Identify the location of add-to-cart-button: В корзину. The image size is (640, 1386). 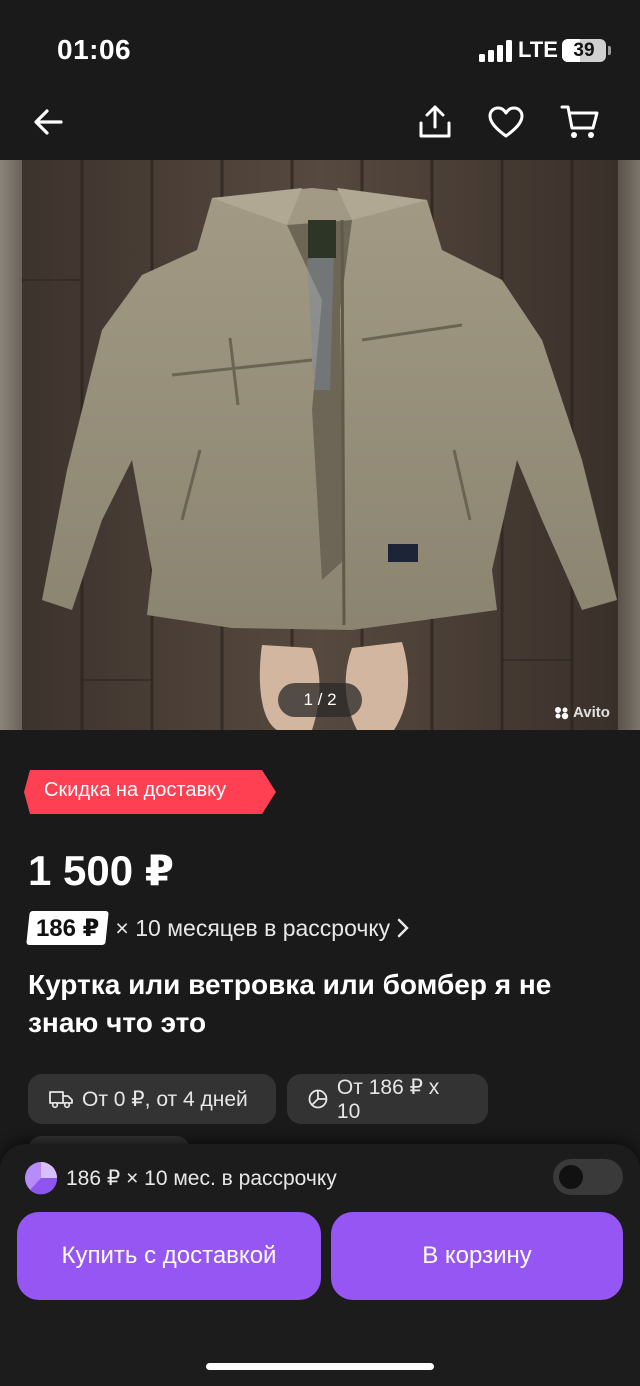
(477, 1256).